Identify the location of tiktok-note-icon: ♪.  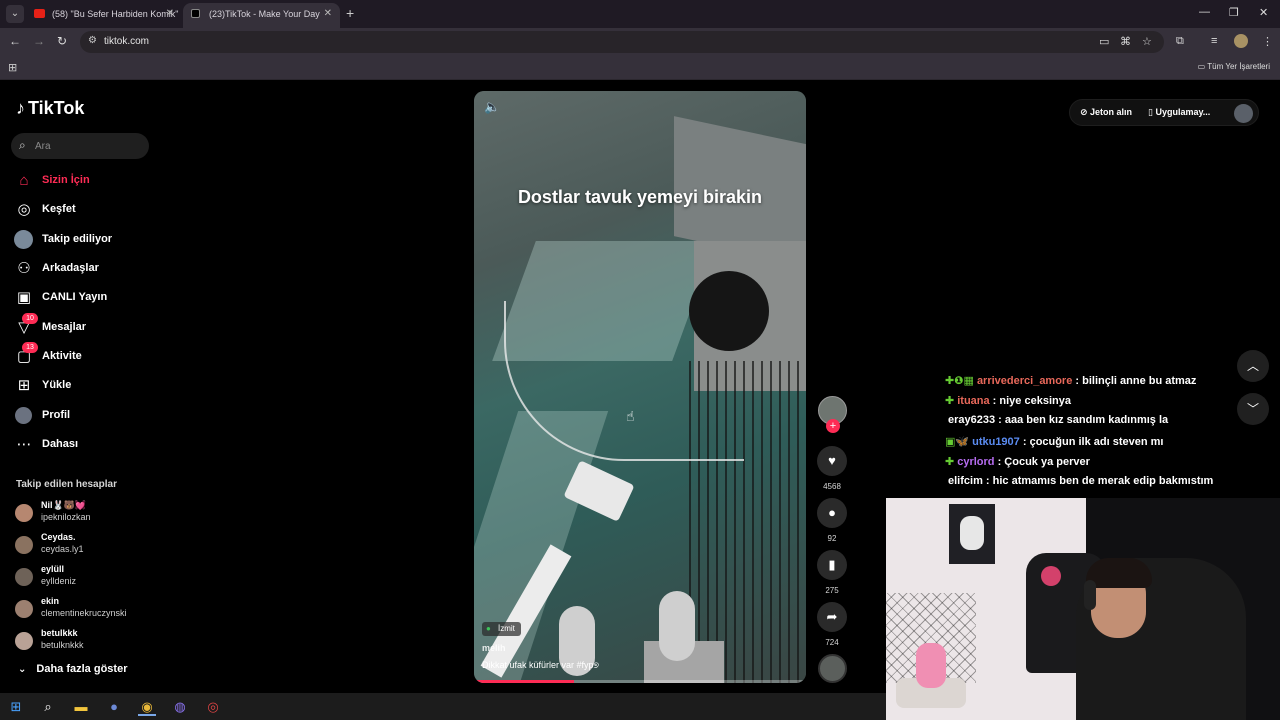
(20, 108).